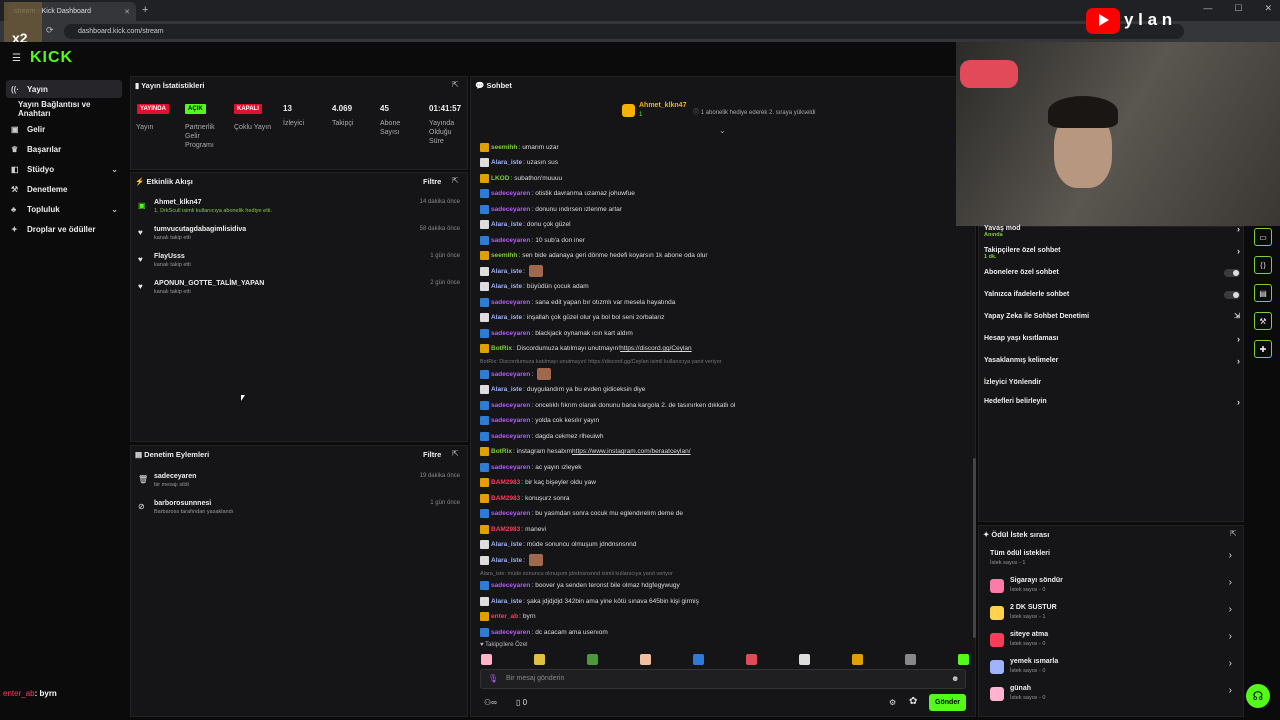 This screenshot has height=720, width=1280. I want to click on collapse-icon: ⌄, so click(722, 130).